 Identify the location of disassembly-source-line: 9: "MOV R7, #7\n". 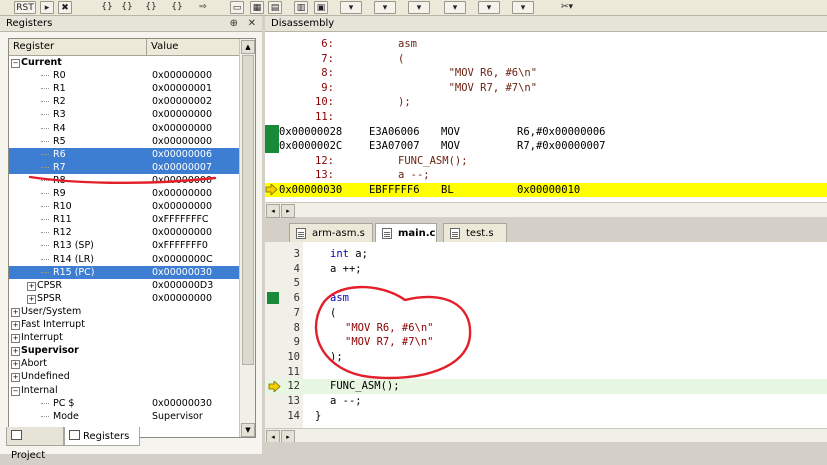
(546, 88).